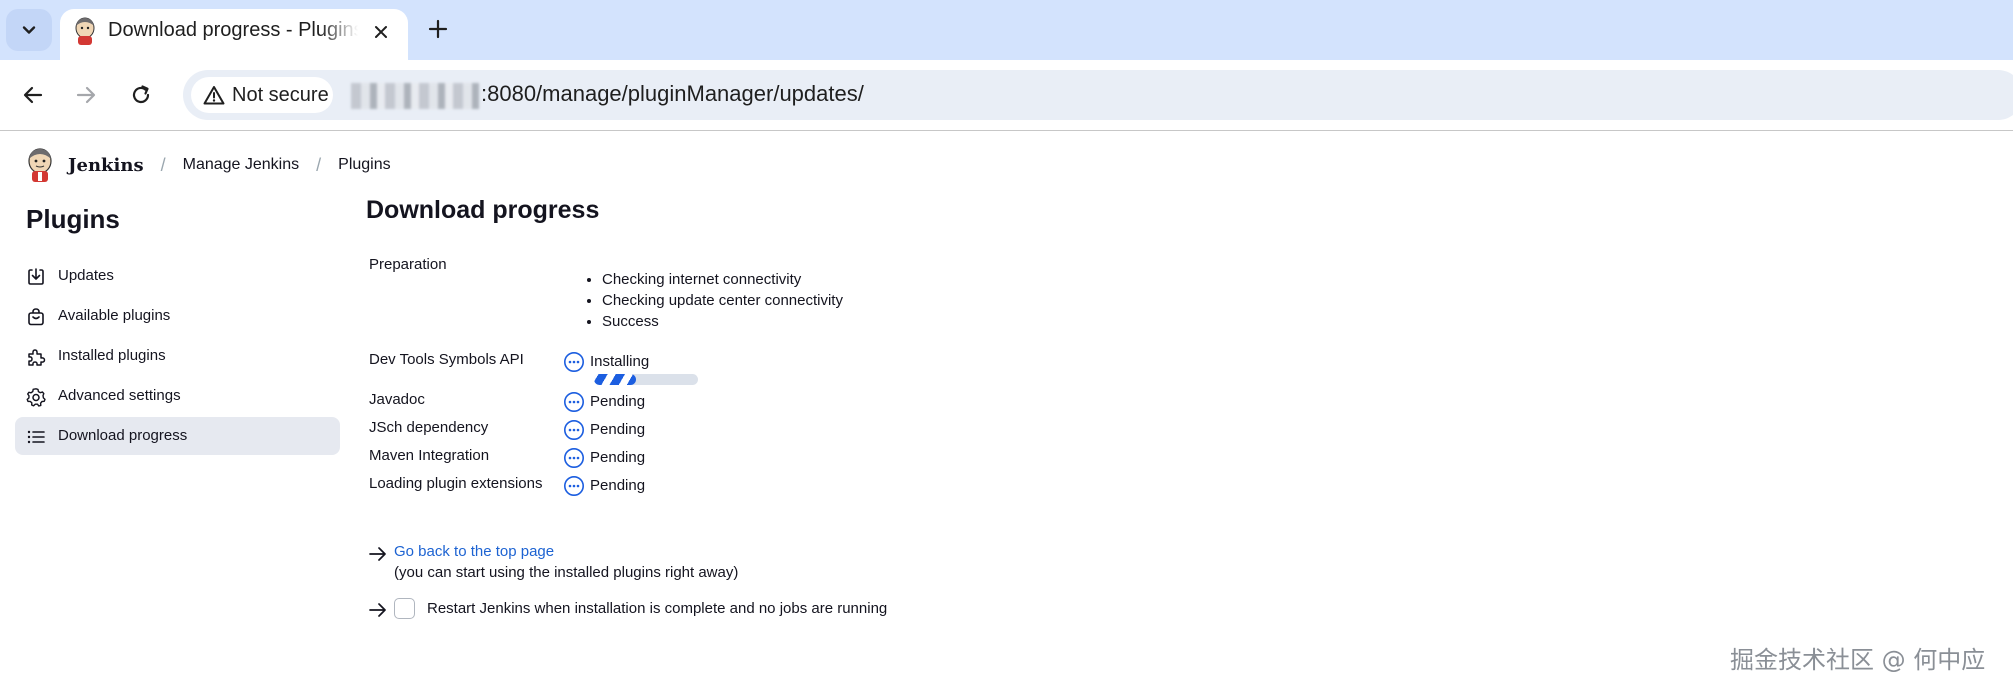 This screenshot has width=2013, height=692. What do you see at coordinates (233, 30) in the screenshot?
I see `tab-title: Download progress - Plugins` at bounding box center [233, 30].